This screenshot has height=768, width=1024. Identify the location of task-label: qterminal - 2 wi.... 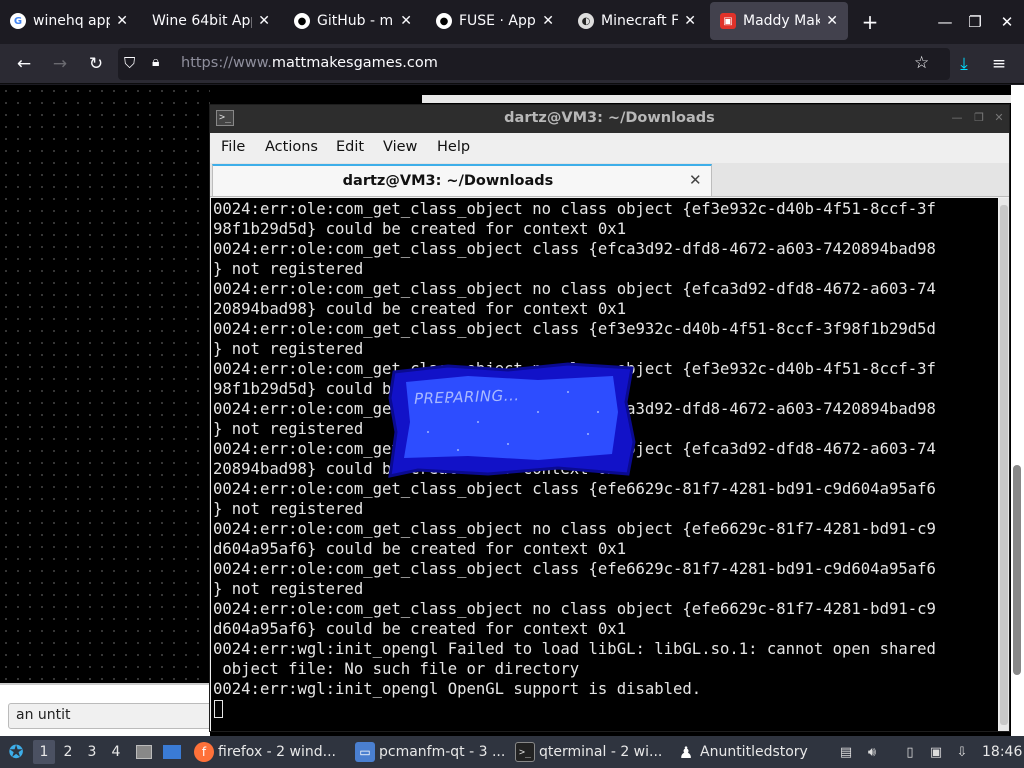
(601, 752).